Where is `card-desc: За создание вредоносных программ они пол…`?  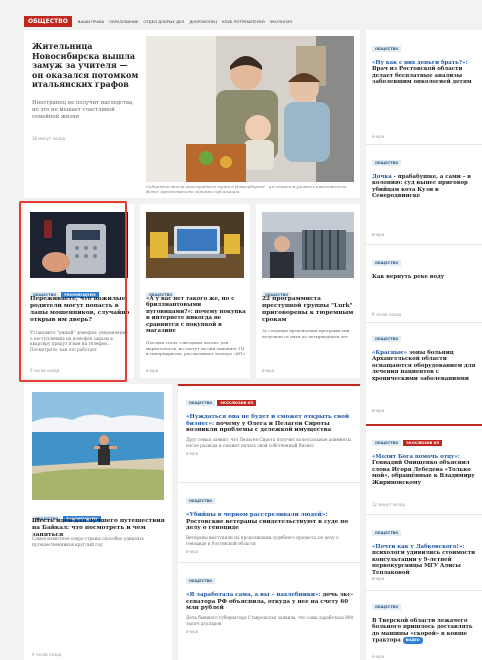 card-desc: За создание вредоносных программ они пол… is located at coordinates (306, 333).